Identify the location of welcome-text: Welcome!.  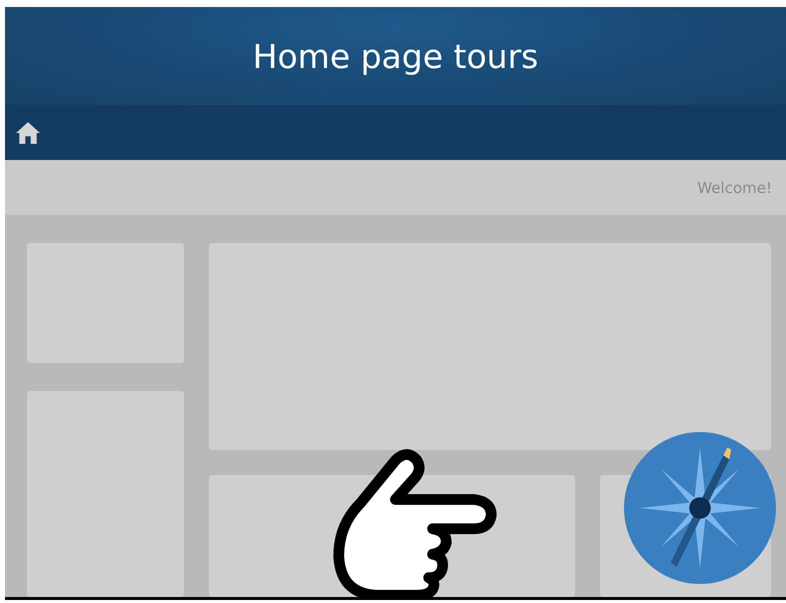
(734, 187).